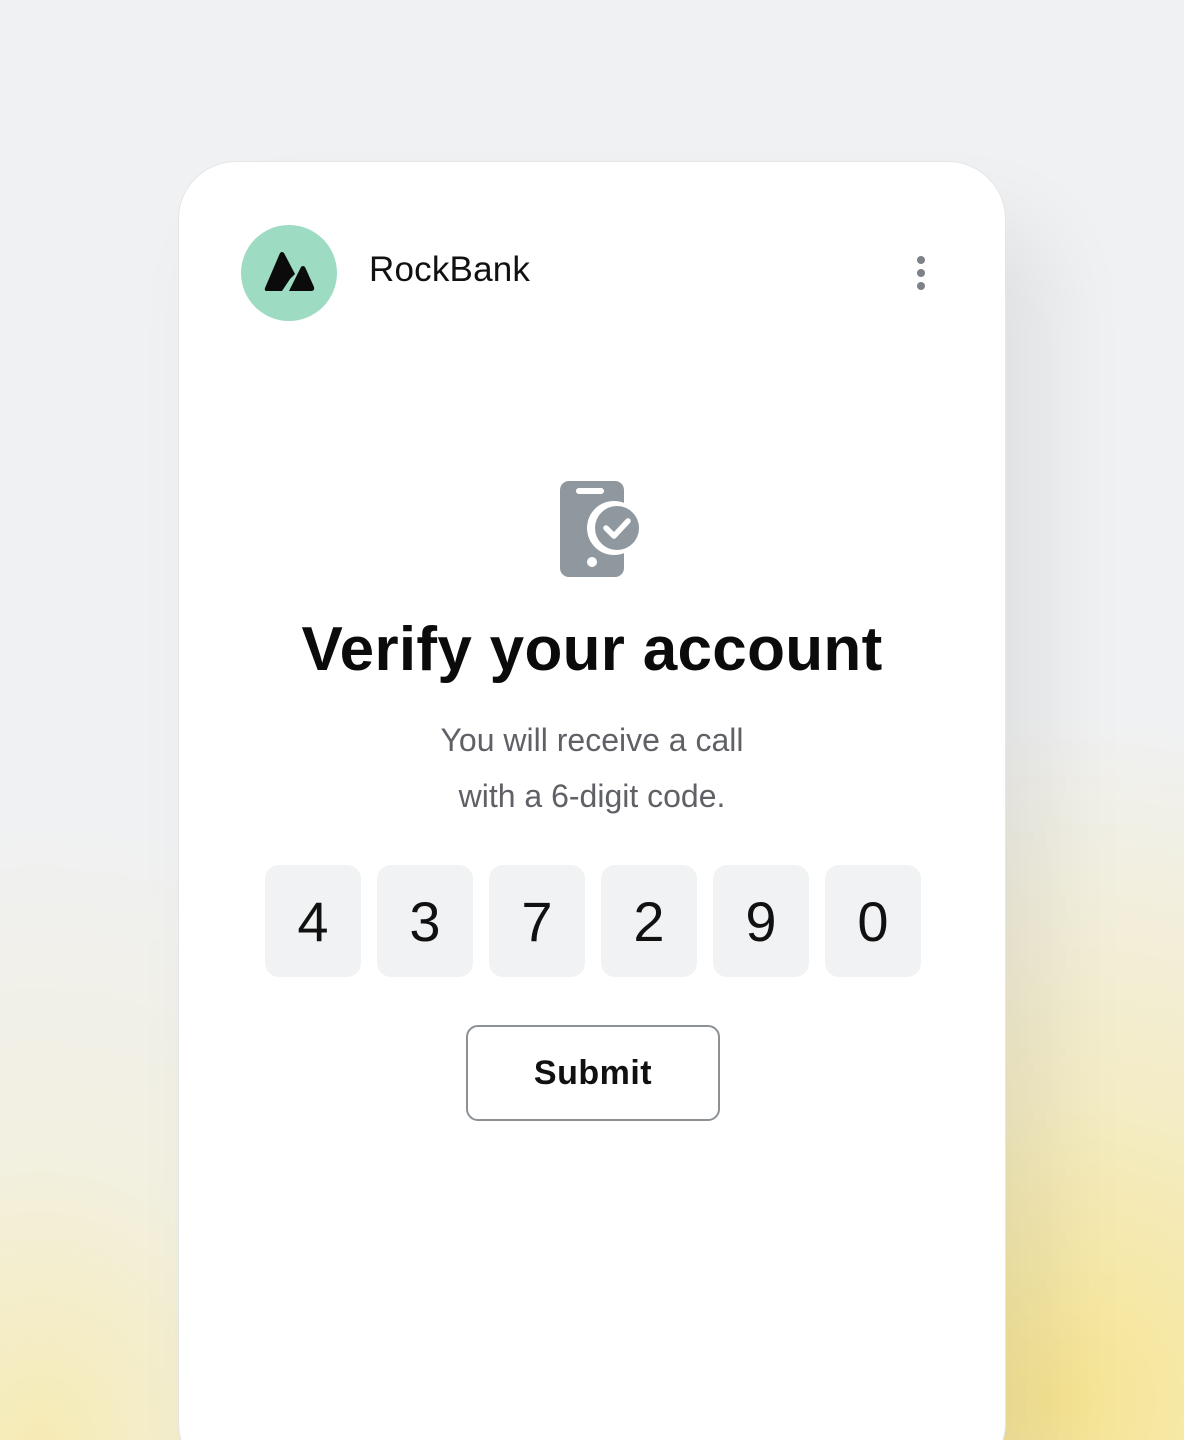 This screenshot has height=1440, width=1184. Describe the element at coordinates (592, 649) in the screenshot. I see `page-title: Verify your account` at that location.